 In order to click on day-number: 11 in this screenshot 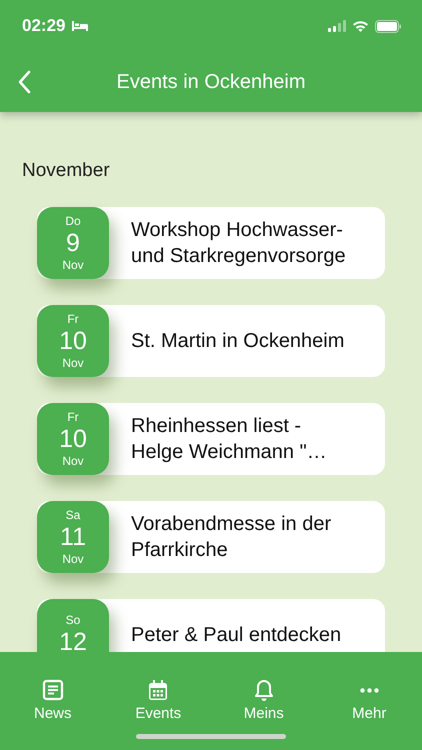, I will do `click(73, 537)`.